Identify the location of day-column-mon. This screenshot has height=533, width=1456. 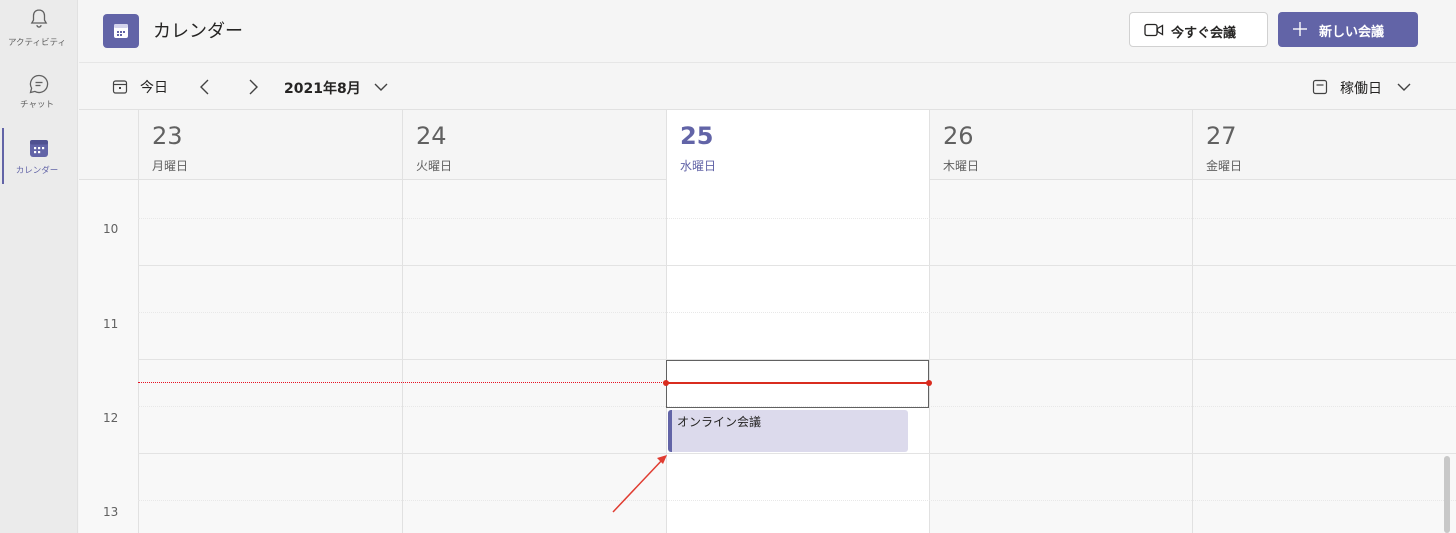
(270, 356).